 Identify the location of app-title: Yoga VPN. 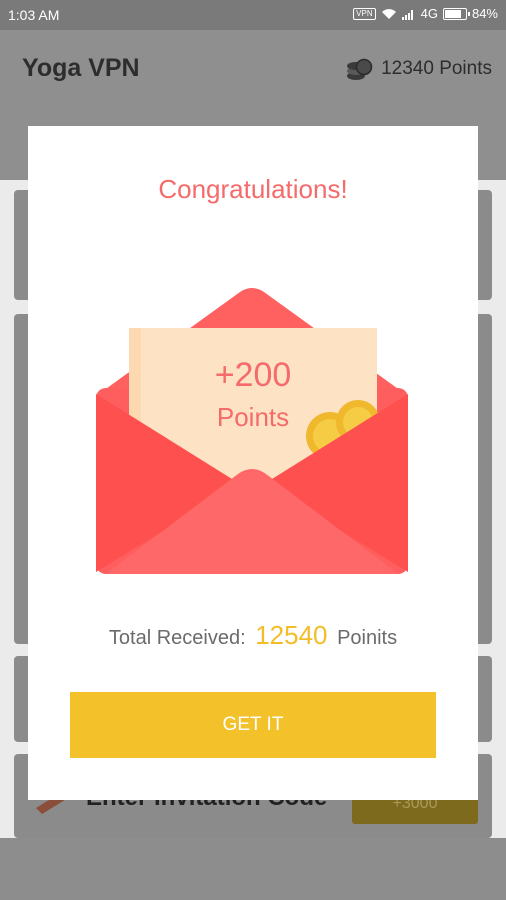
(81, 68).